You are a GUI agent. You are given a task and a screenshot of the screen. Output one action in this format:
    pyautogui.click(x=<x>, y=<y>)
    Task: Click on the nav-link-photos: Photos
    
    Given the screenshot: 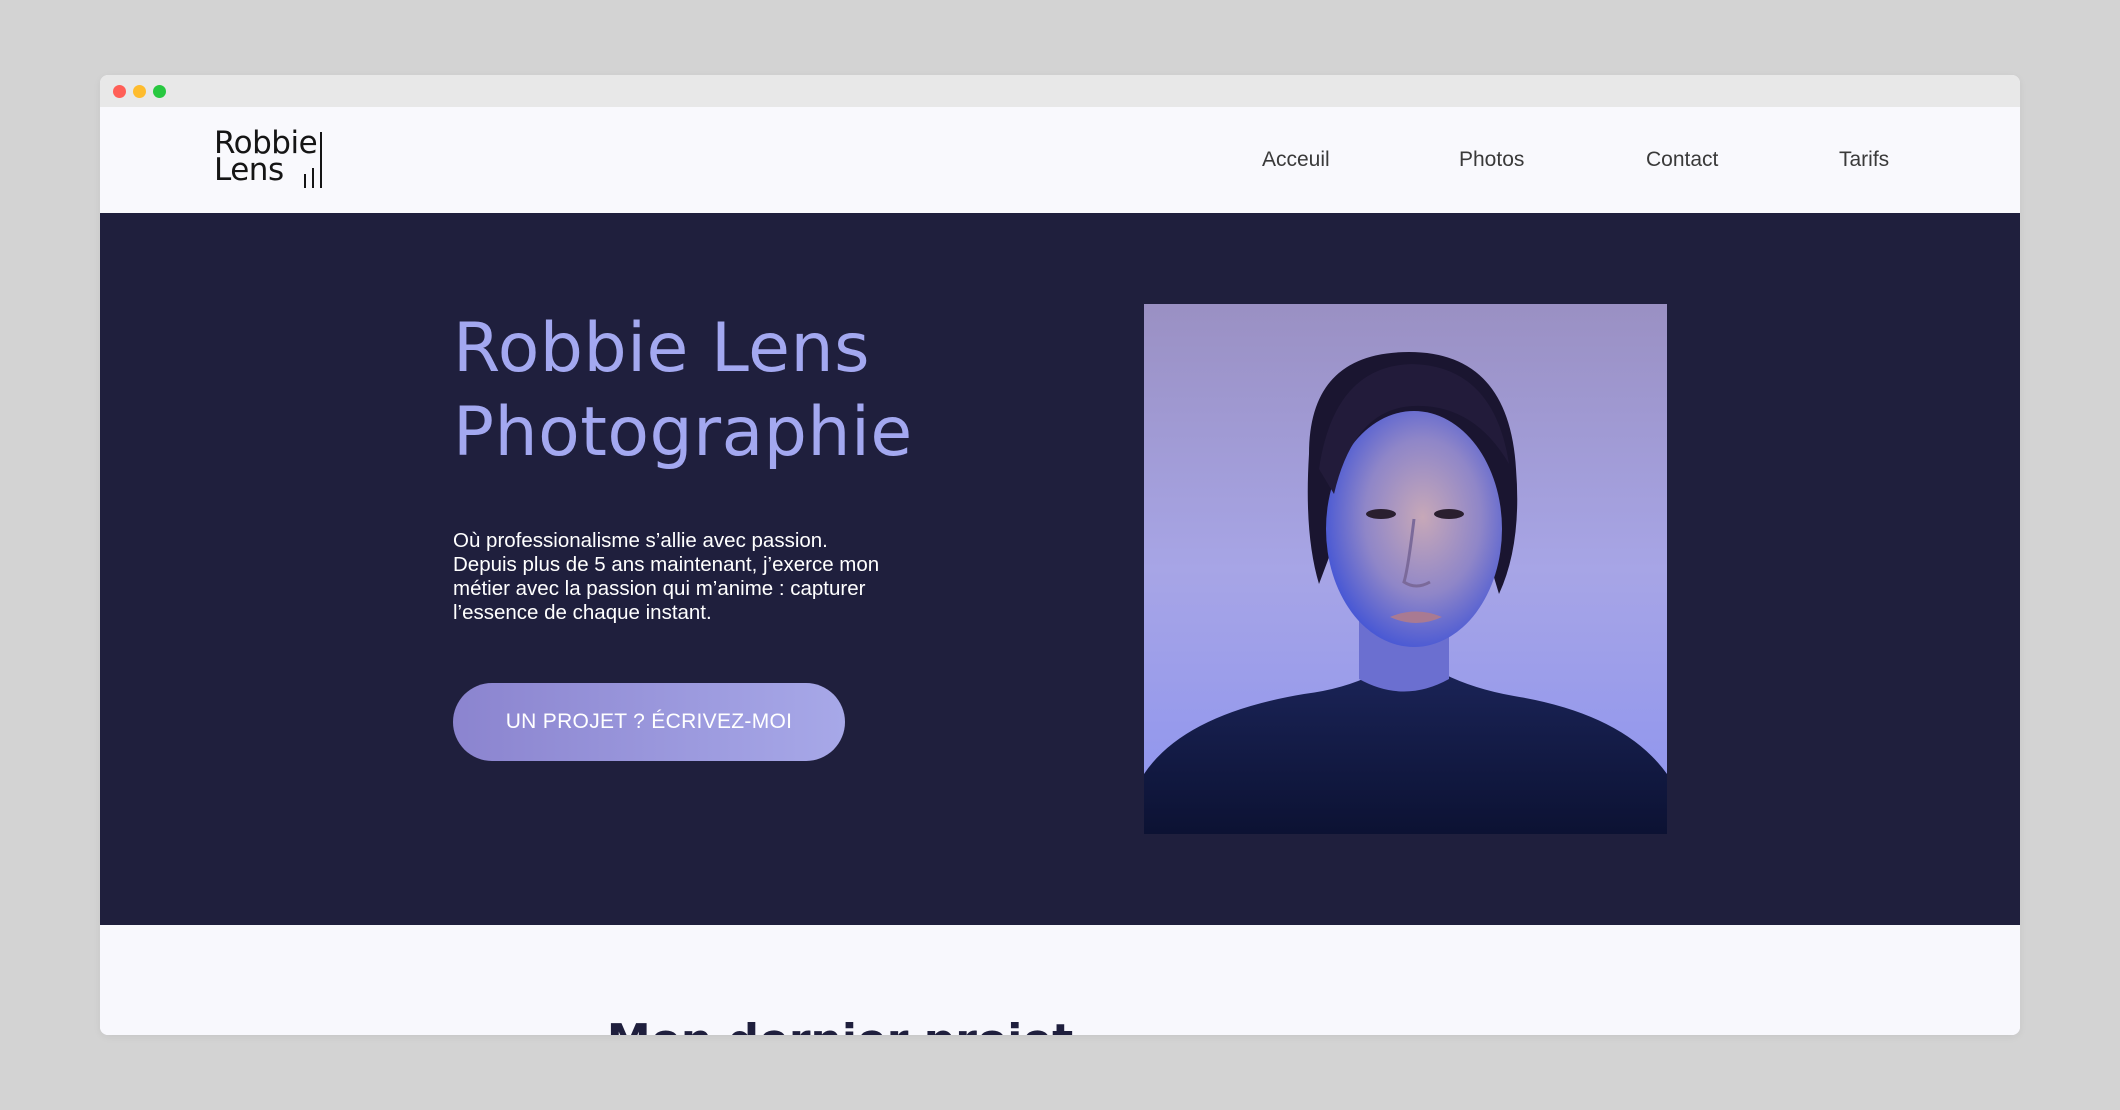 What is the action you would take?
    pyautogui.click(x=1491, y=160)
    